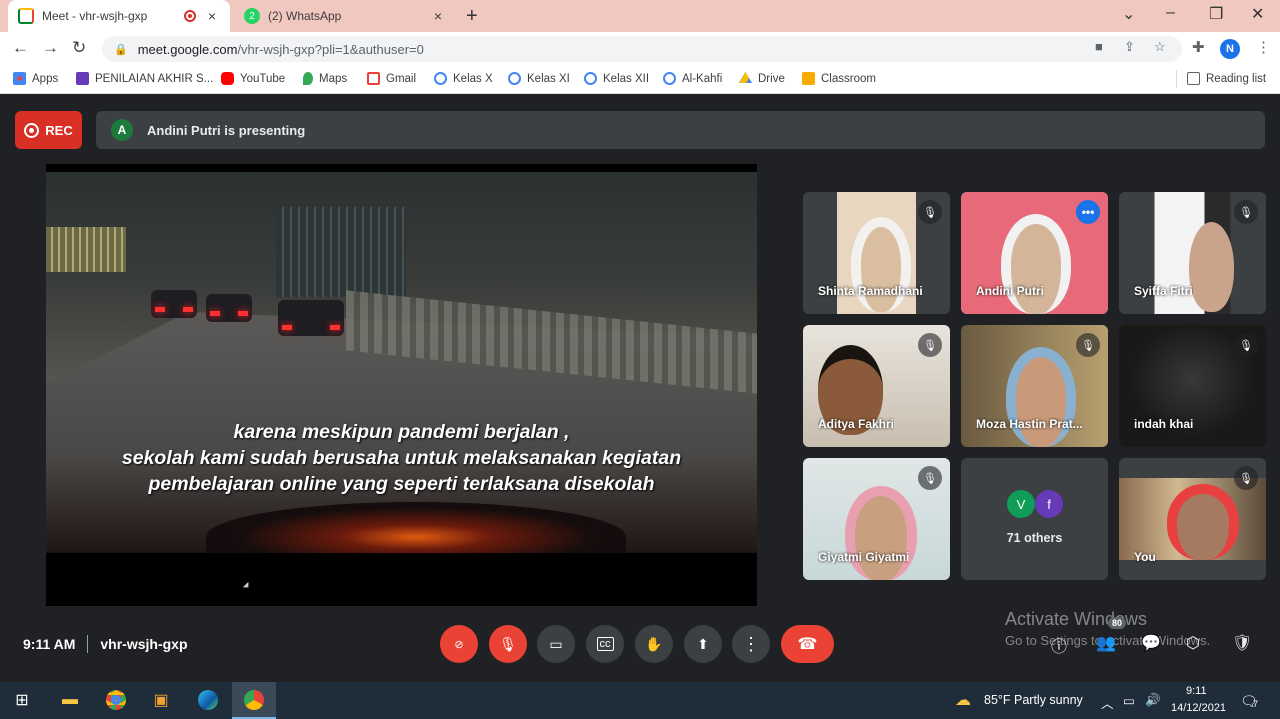 The height and width of the screenshot is (719, 1280). I want to click on reading-list: Reading list, so click(1226, 78).